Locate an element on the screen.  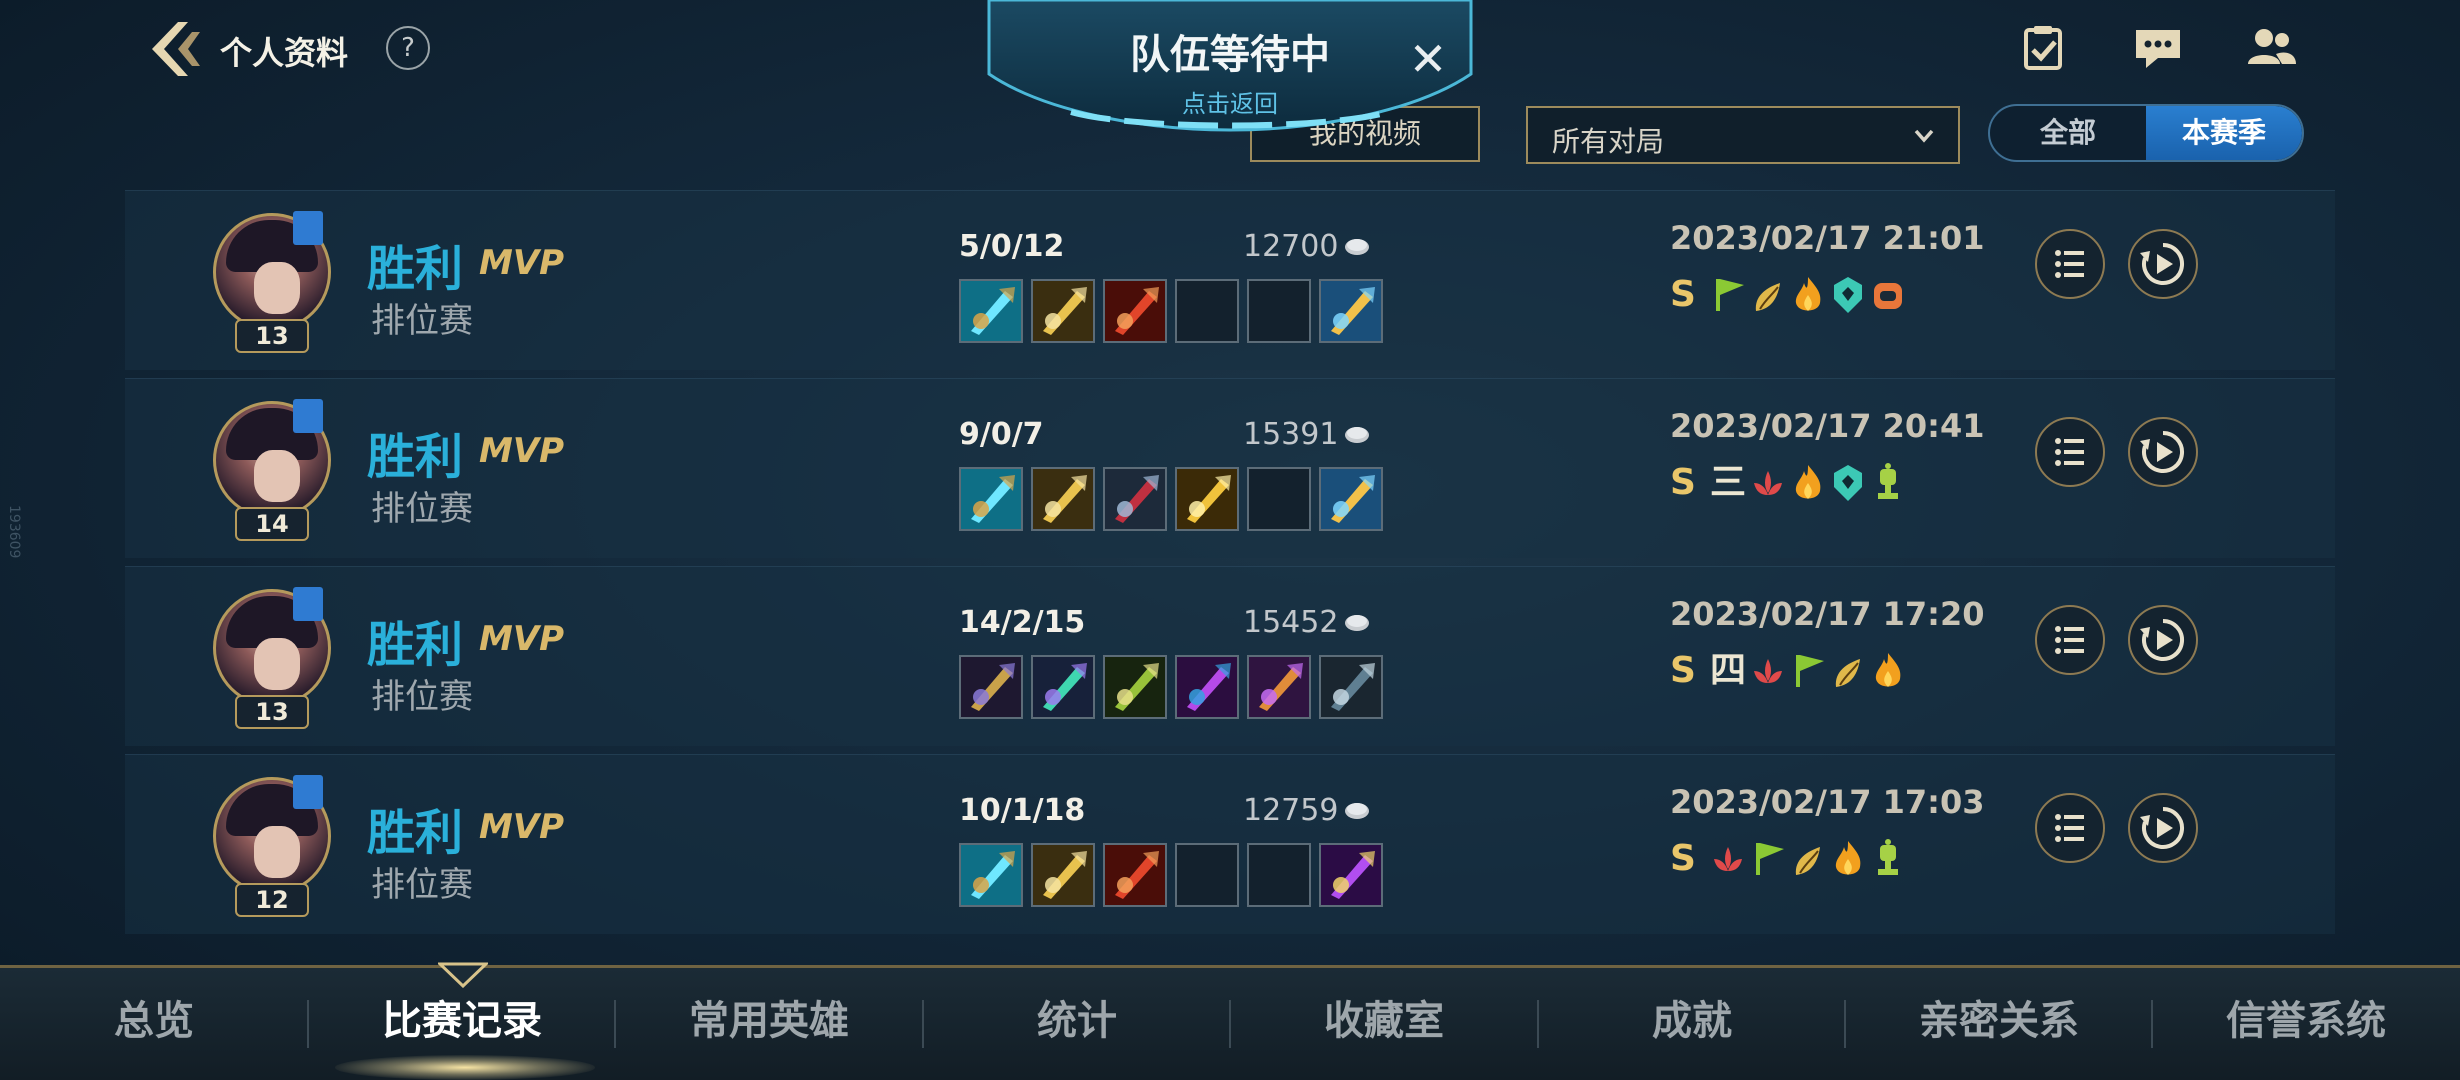
friends-icon is located at coordinates (2272, 48).